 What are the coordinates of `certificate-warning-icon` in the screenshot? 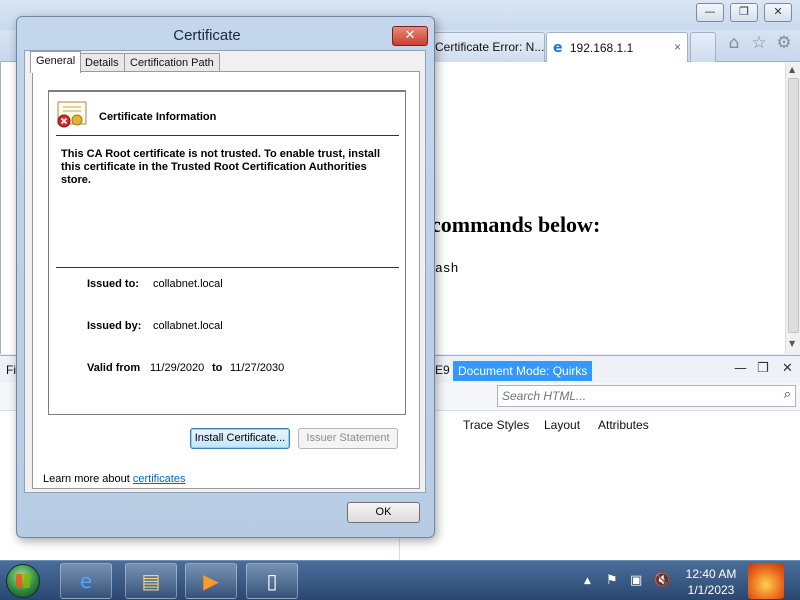 It's located at (72, 114).